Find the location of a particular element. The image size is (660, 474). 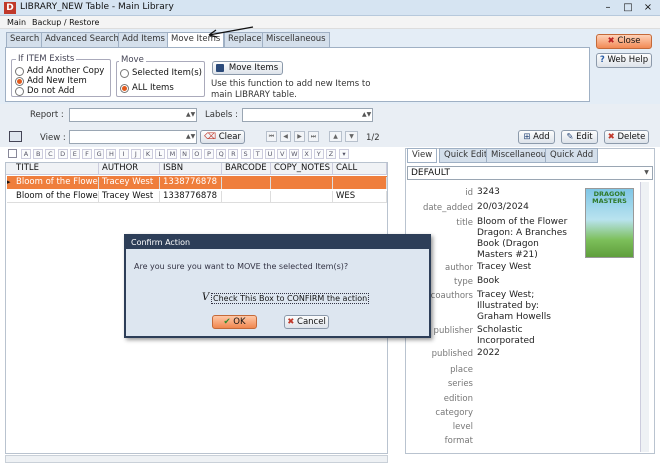

edit-icon: ✎ is located at coordinates (570, 137).